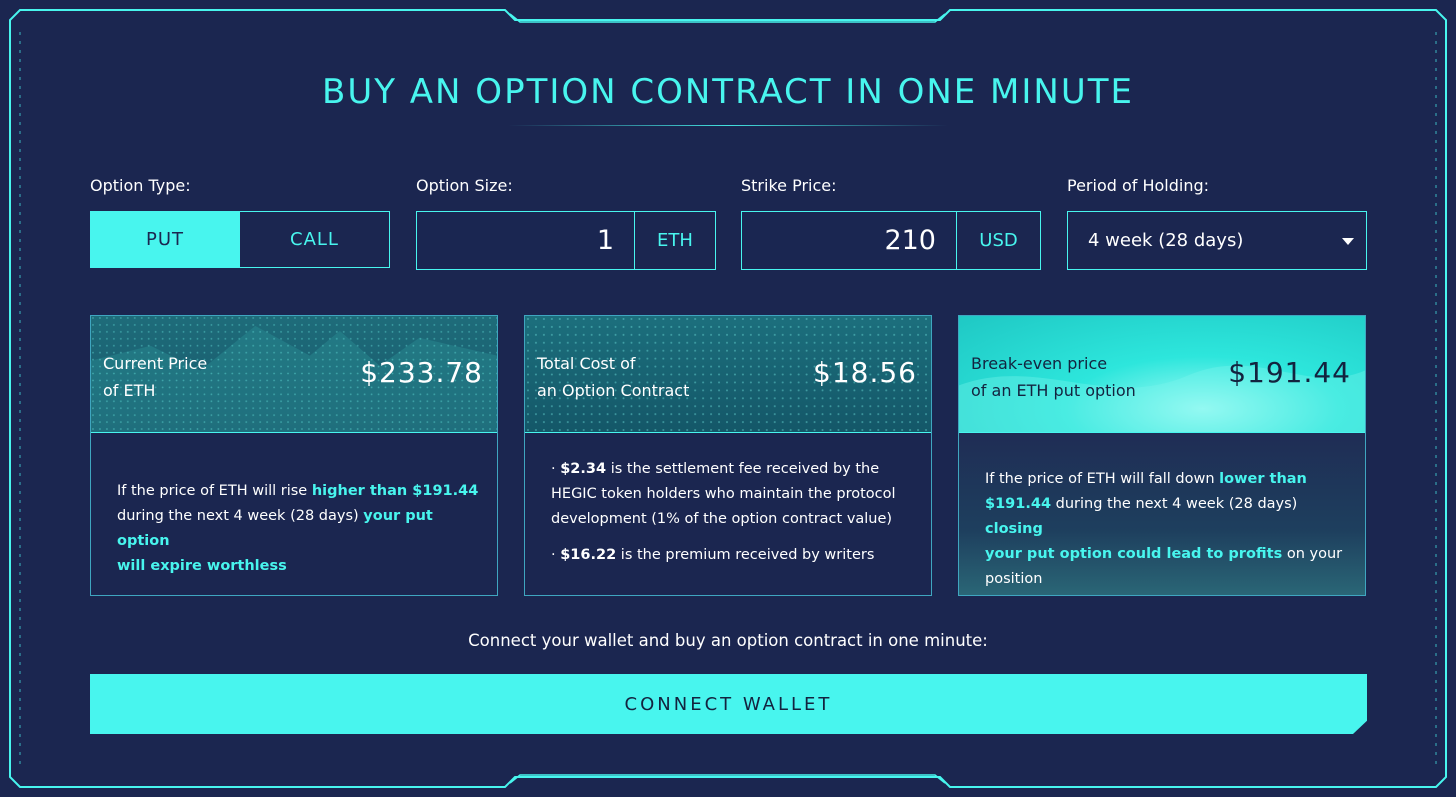  Describe the element at coordinates (202, 566) in the screenshot. I see `desc-highlight: will expire worthless` at that location.